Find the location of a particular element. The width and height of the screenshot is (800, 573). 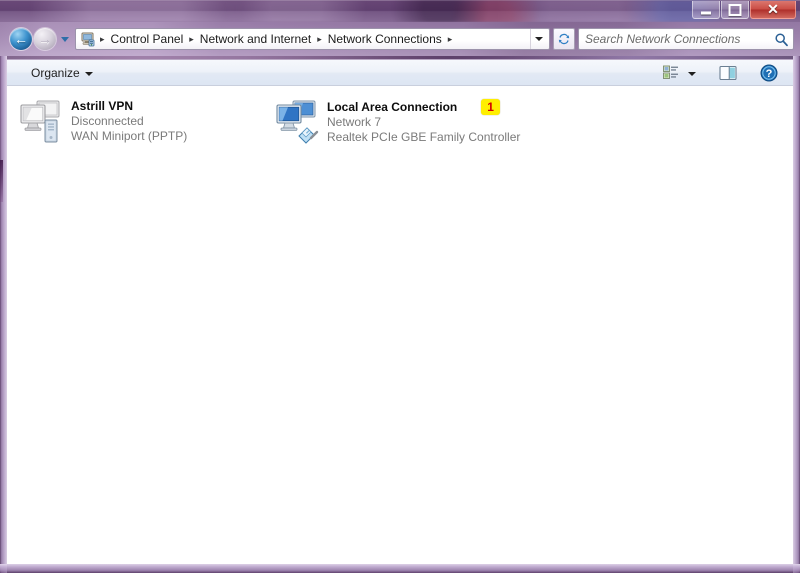

search-icon is located at coordinates (781, 39).